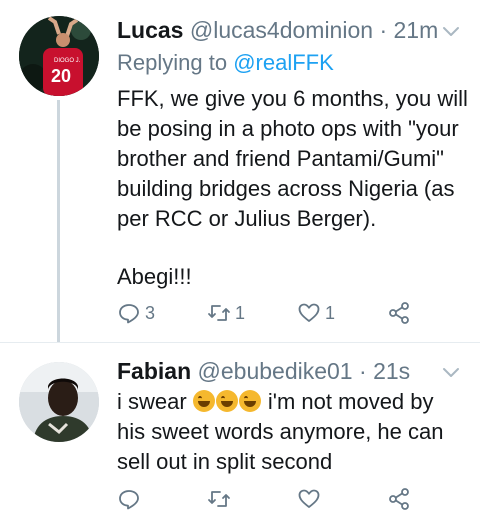 This screenshot has height=524, width=480. What do you see at coordinates (150, 30) in the screenshot?
I see `display-name: Lucas` at bounding box center [150, 30].